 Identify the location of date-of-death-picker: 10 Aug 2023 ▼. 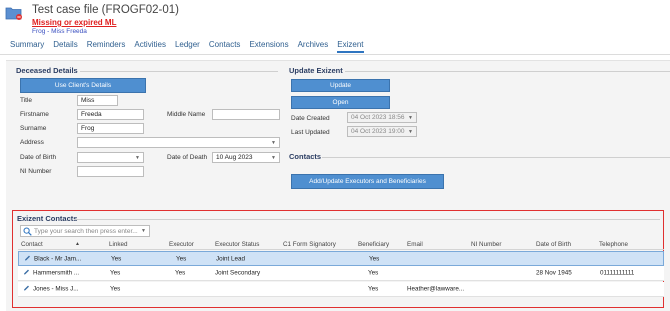
(246, 157).